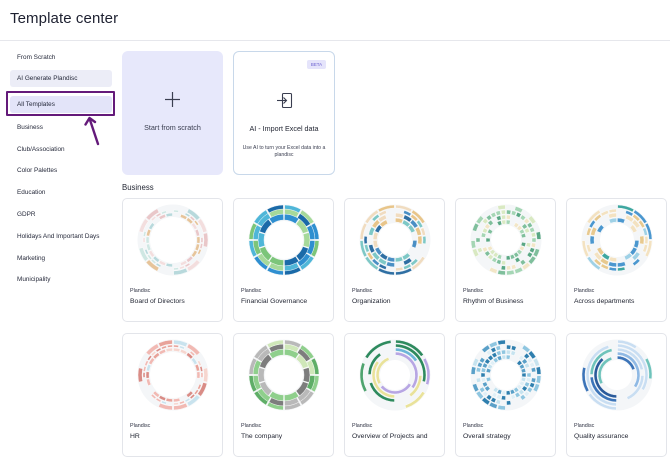 The height and width of the screenshot is (470, 670). I want to click on template-name: Overview of Projects and, so click(390, 436).